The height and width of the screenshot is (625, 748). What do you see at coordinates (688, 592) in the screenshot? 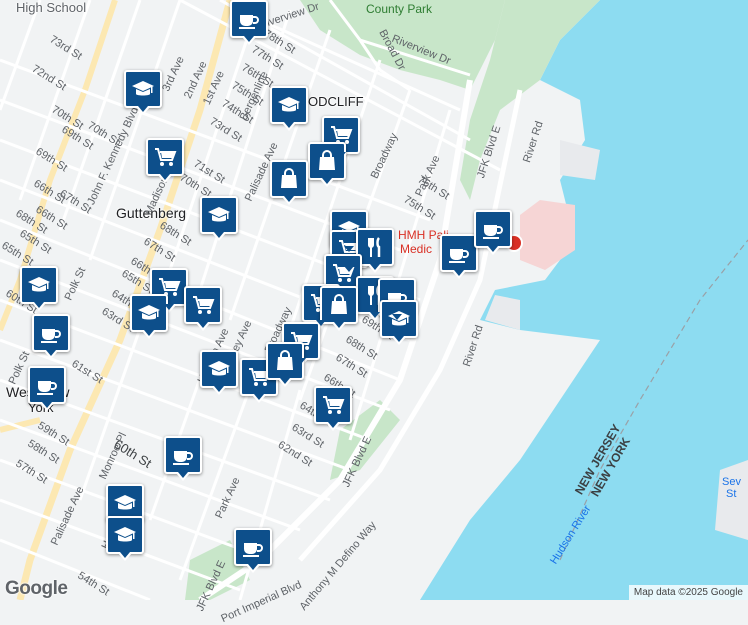
I see `map-attribution: Map data ©2025 Google` at bounding box center [688, 592].